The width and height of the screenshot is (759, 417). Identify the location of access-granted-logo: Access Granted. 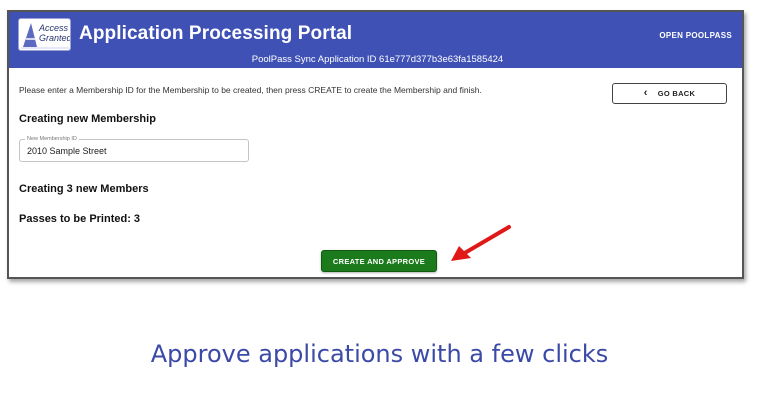
(44, 34).